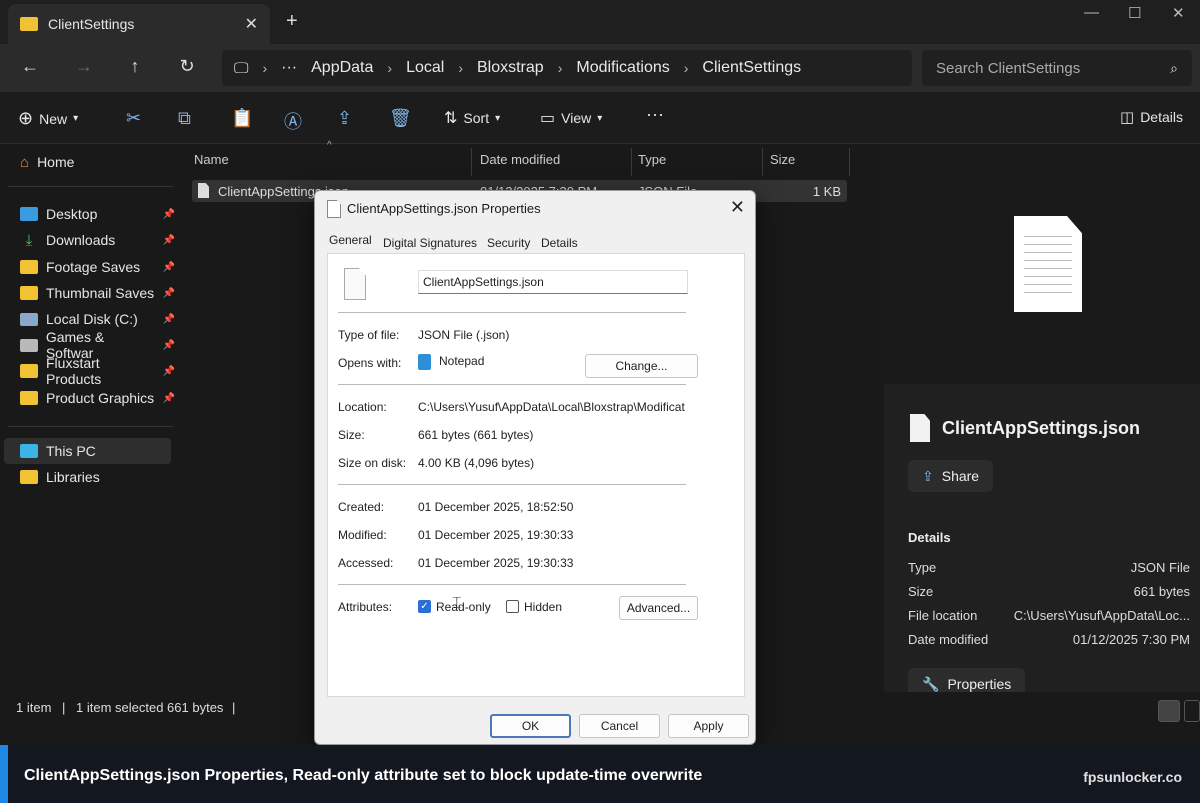  I want to click on sort-button: ⇅ Sort ▾, so click(472, 118).